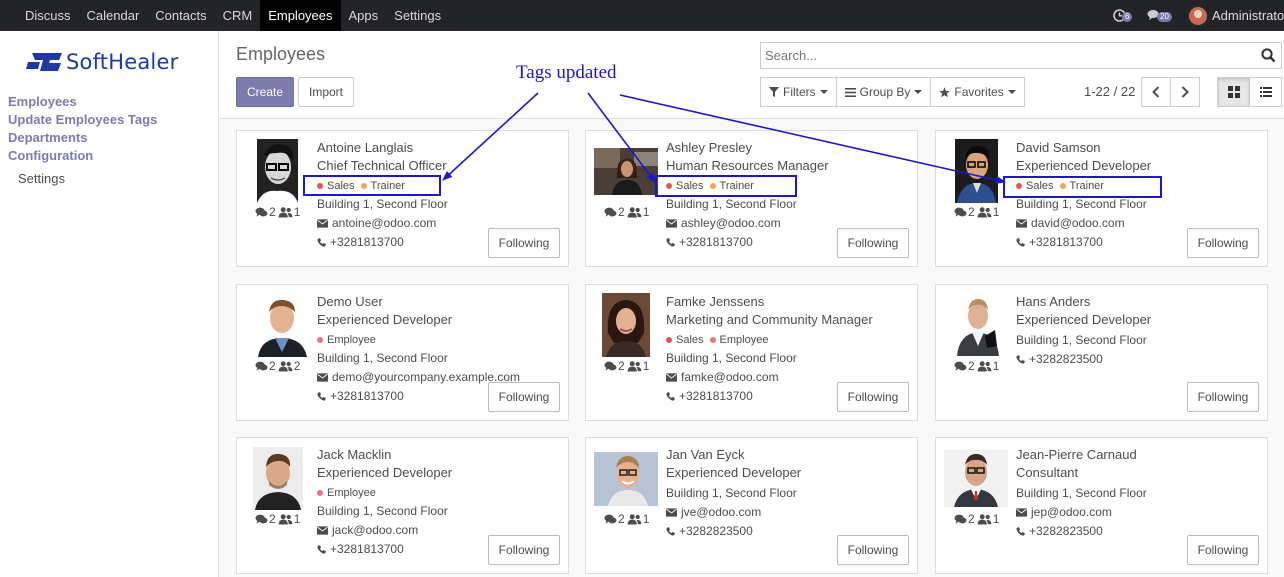  What do you see at coordinates (113, 15) in the screenshot?
I see `menu-calendar: Calendar` at bounding box center [113, 15].